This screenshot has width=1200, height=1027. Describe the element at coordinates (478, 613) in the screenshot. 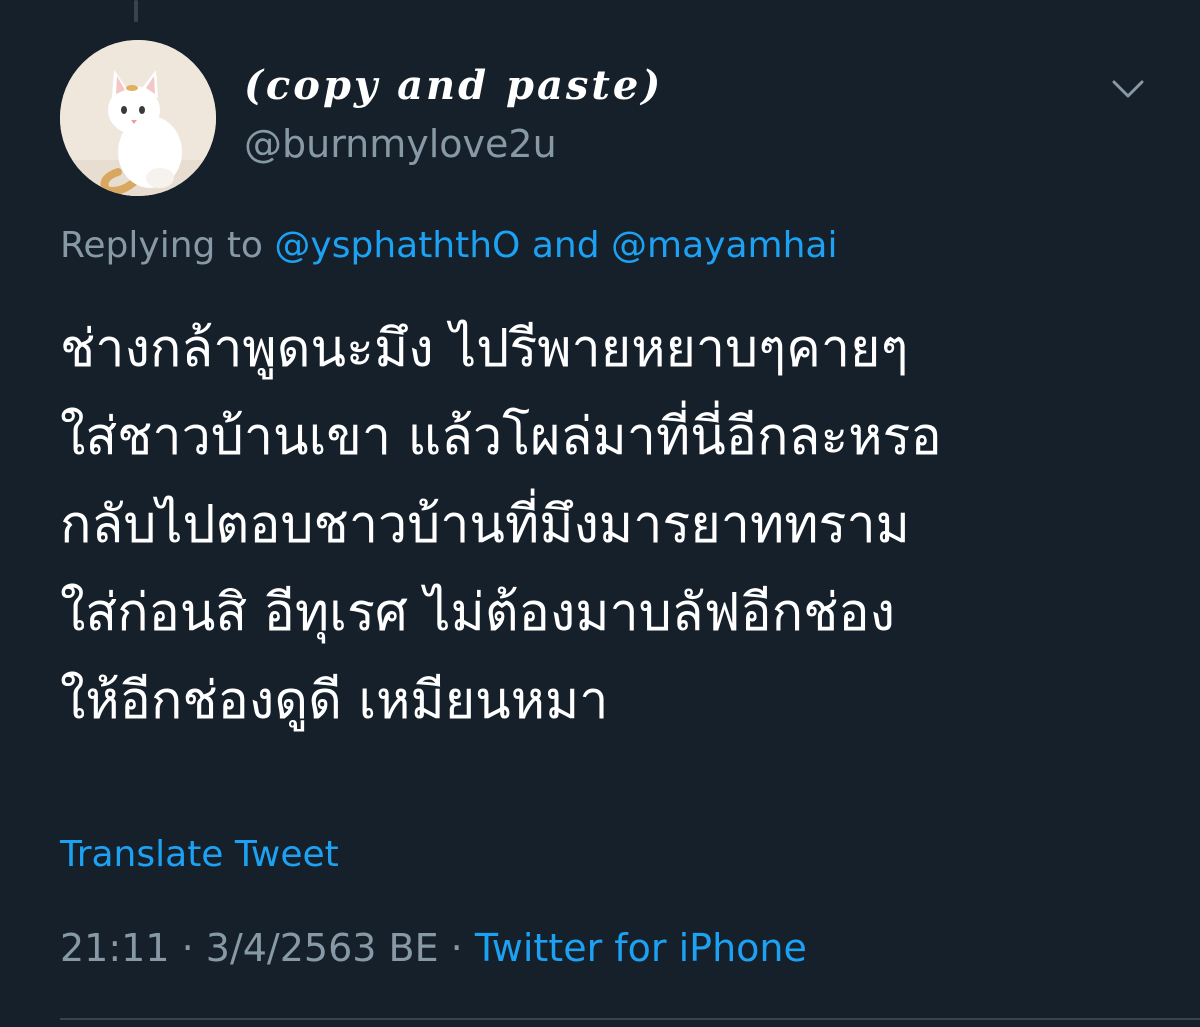

I see `tweet-text-line: ใส่ก่อนสิ อีทุเรศ ไม่ต้องมาบลัฟอีกช่อง` at that location.